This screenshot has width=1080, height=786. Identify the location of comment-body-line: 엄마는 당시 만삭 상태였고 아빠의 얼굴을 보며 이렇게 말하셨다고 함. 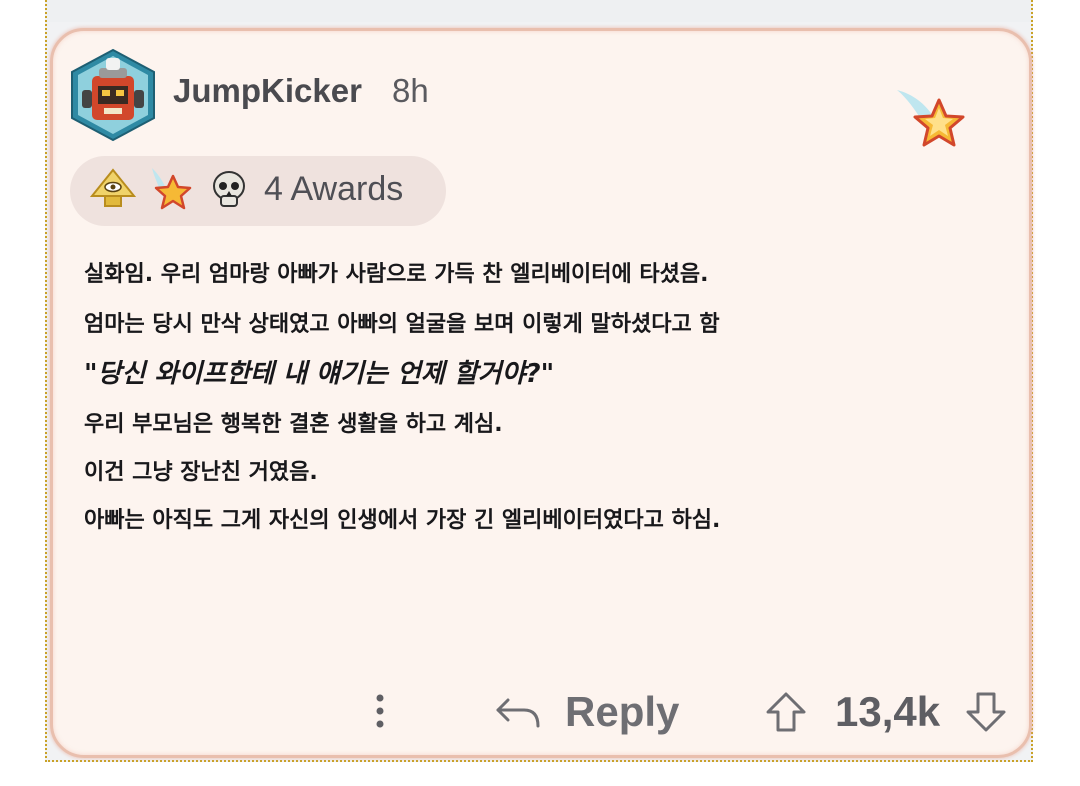
(402, 324).